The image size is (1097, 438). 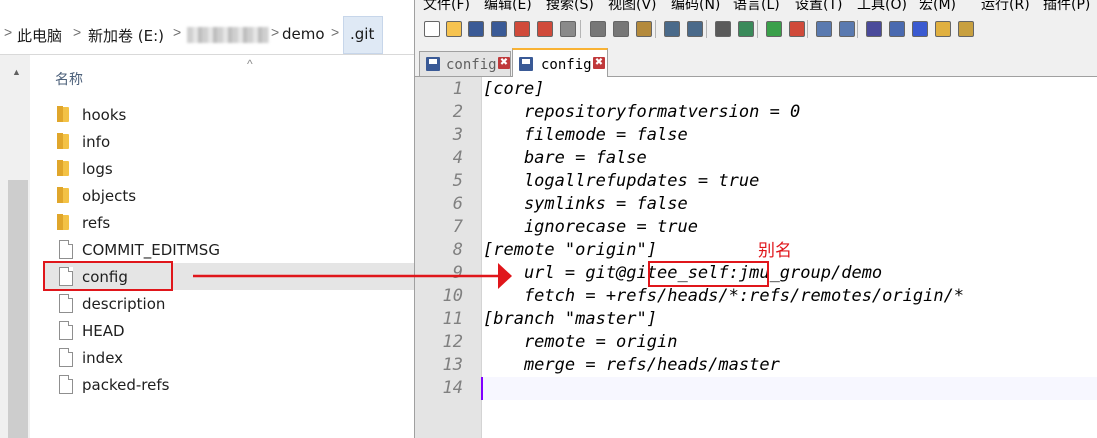 I want to click on indent-guide-icon, so click(x=919, y=28).